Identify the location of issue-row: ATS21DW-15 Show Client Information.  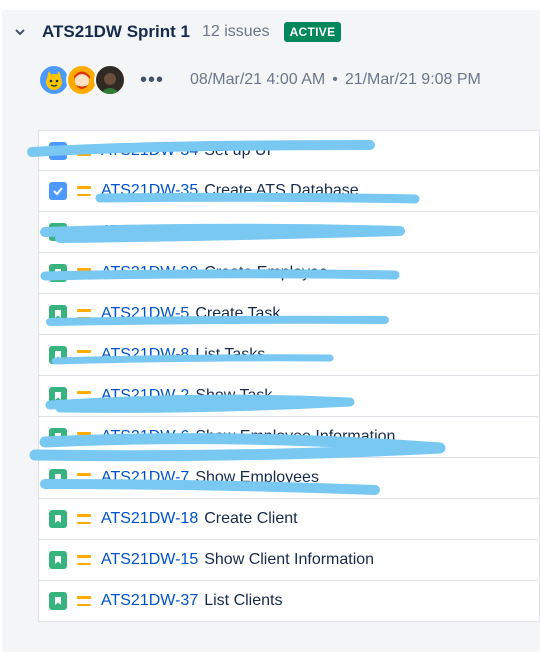
(289, 560).